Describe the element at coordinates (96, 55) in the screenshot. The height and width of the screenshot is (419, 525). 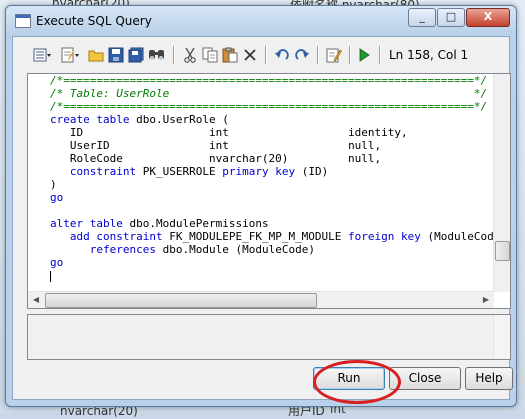
I see `open-icon` at that location.